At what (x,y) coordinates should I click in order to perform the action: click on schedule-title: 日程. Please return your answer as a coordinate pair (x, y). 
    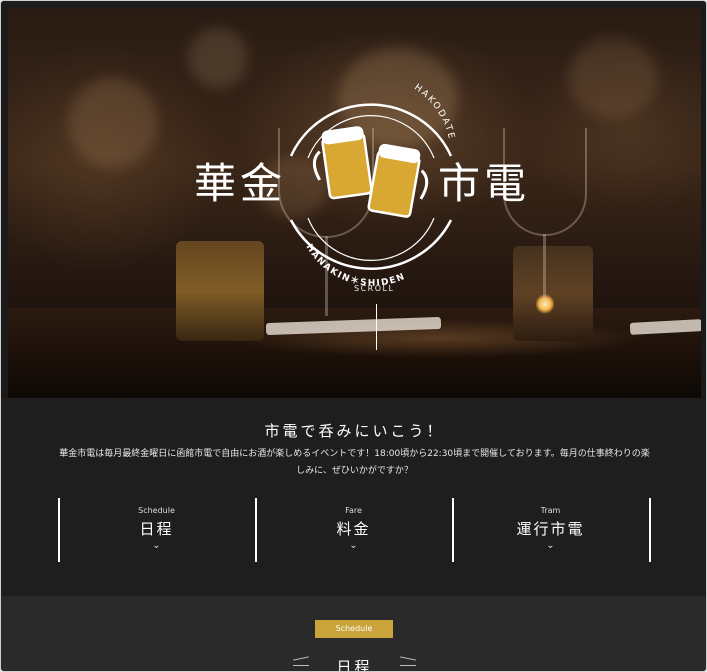
    Looking at the image, I should click on (354, 665).